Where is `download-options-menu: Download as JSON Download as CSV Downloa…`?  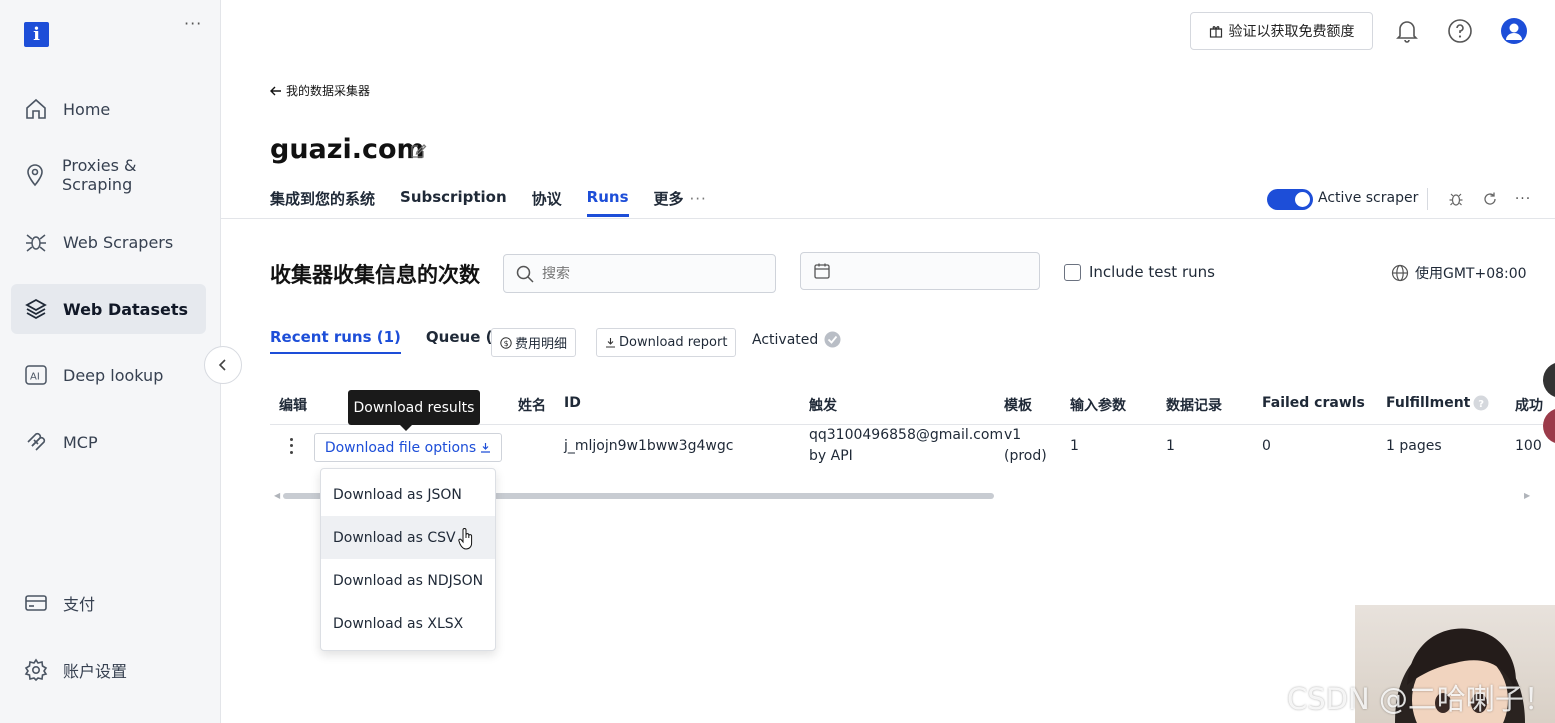 download-options-menu: Download as JSON Download as CSV Downloa… is located at coordinates (408, 559).